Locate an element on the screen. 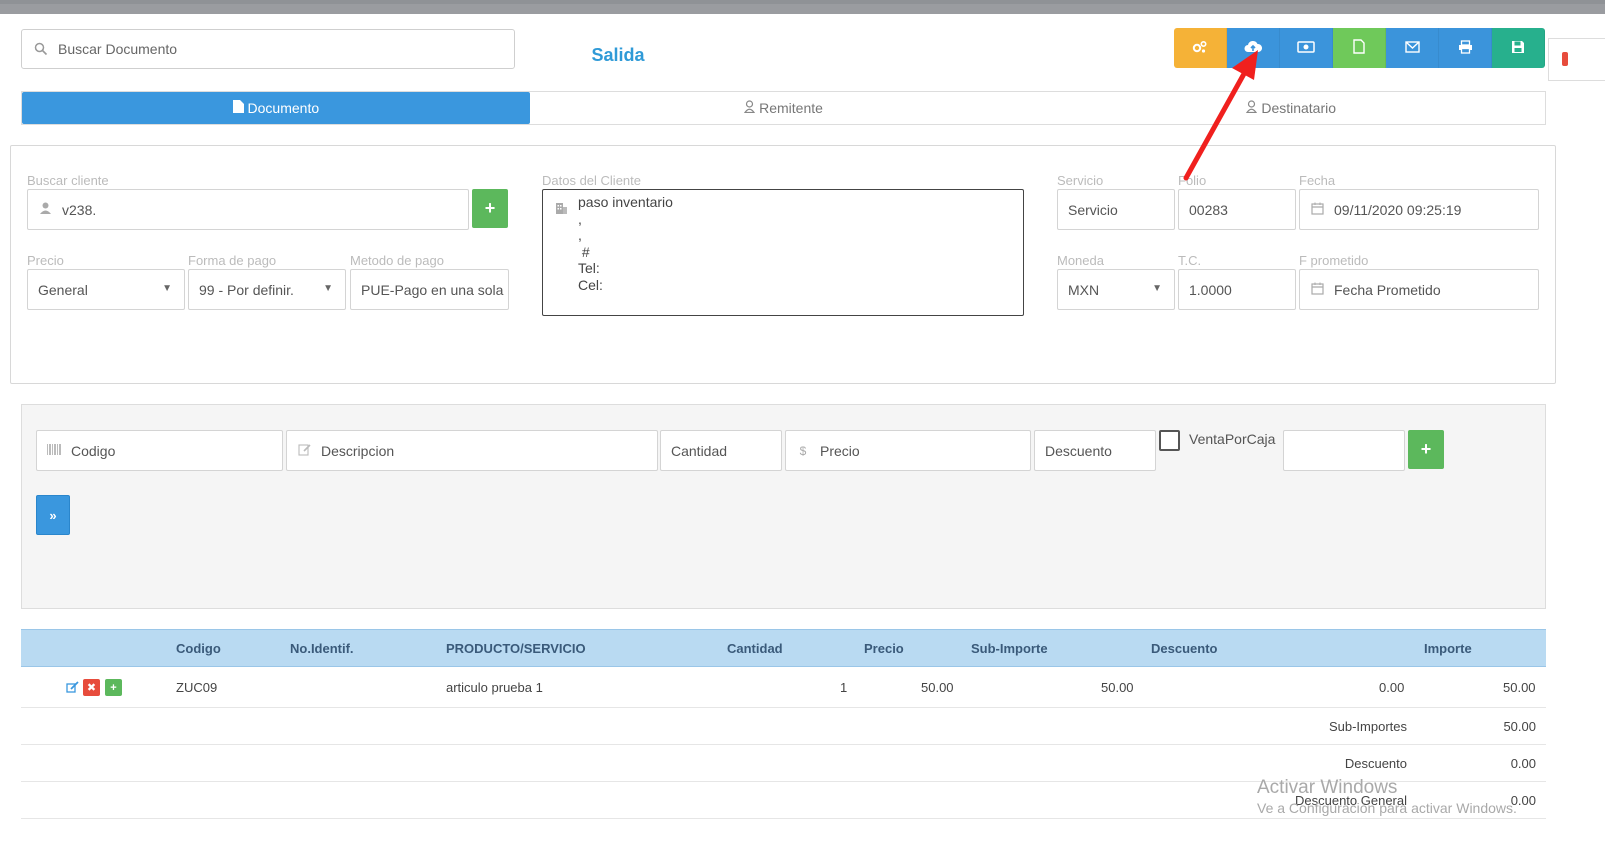 This screenshot has height=843, width=1605. tab-remitente: Remitente is located at coordinates (784, 108).